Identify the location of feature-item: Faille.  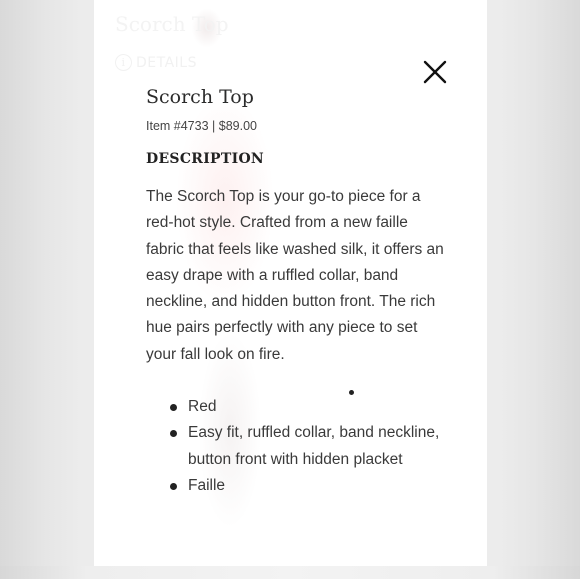
(296, 486).